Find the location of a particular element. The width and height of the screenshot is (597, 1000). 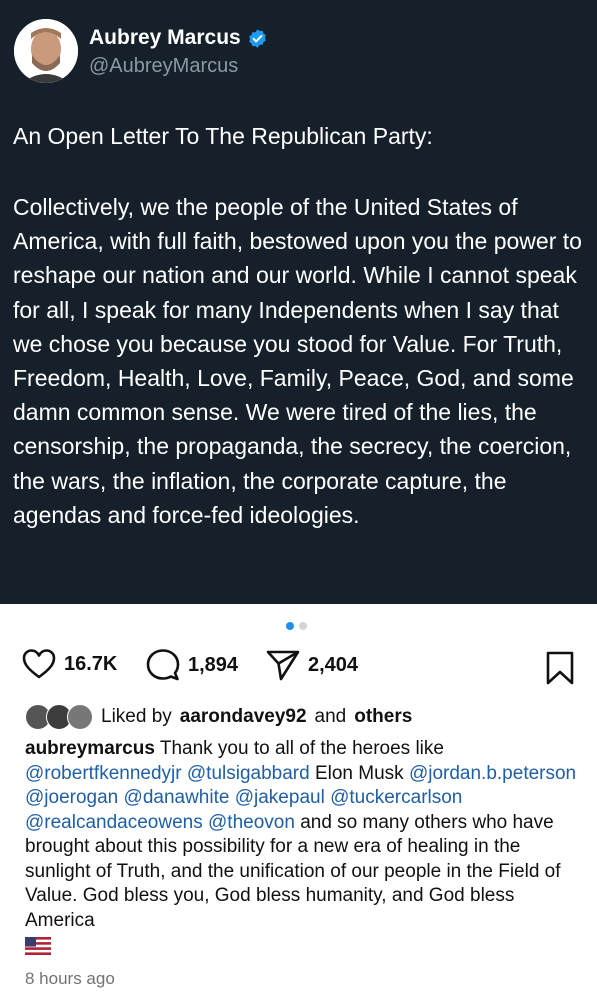

letter-title: An Open Letter To The Republican Party: is located at coordinates (223, 136).